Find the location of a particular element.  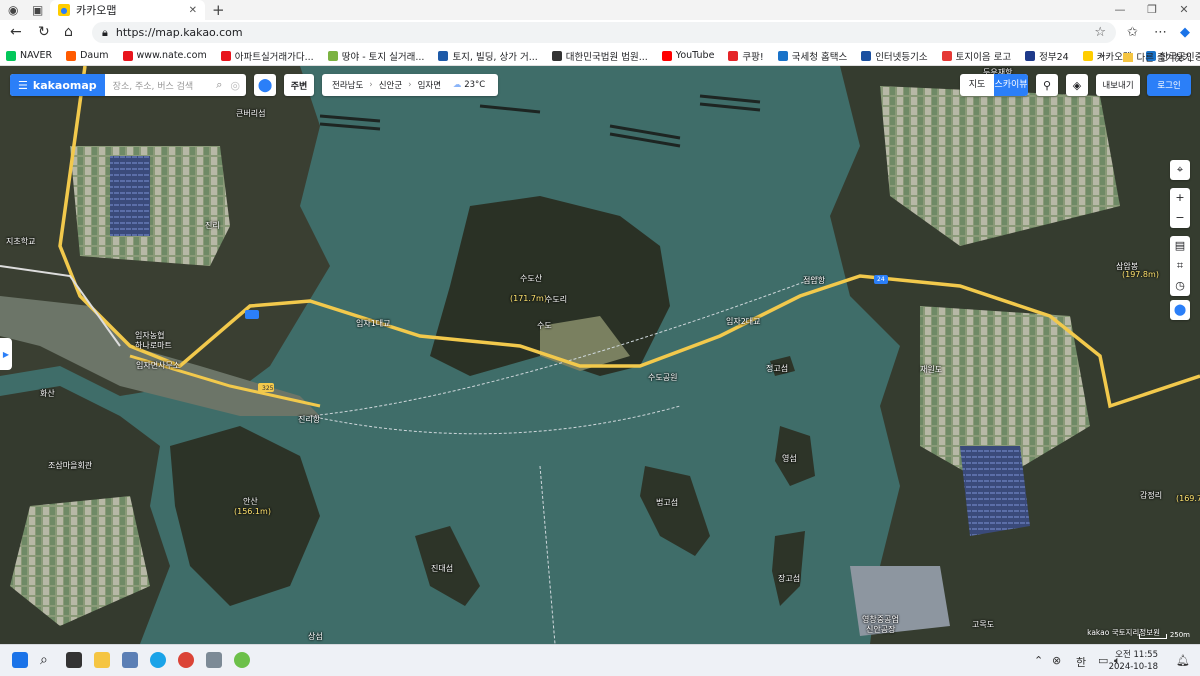

mode-map-button: 지도 is located at coordinates (977, 85).